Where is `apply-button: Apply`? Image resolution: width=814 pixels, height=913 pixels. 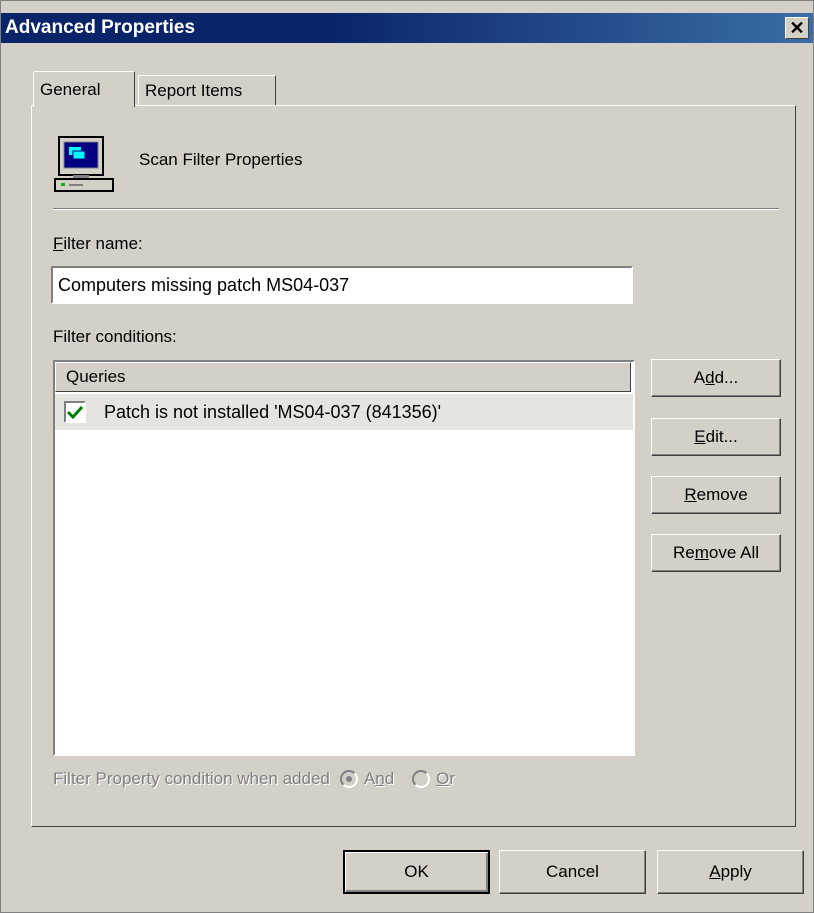
apply-button: Apply is located at coordinates (730, 872).